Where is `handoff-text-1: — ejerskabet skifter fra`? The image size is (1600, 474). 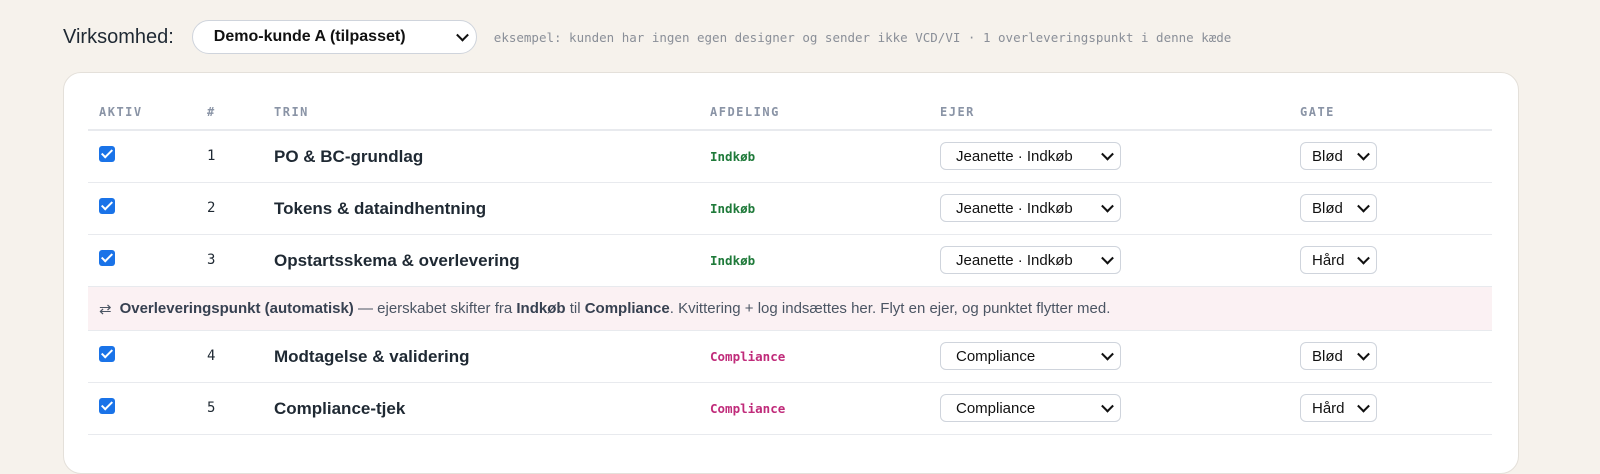 handoff-text-1: — ejerskabet skifter fra is located at coordinates (435, 308).